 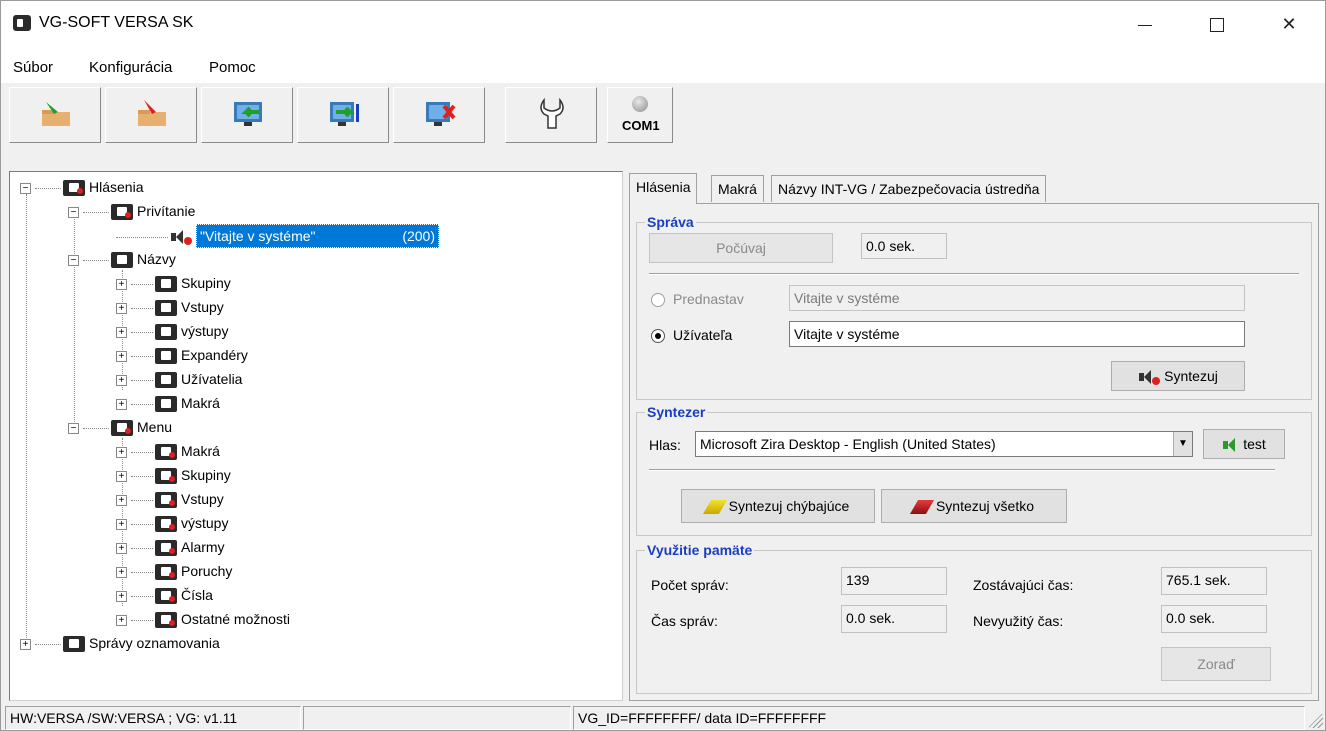 I want to click on tree-node-menu-child: + Ostatné možnosti, so click(x=203, y=619).